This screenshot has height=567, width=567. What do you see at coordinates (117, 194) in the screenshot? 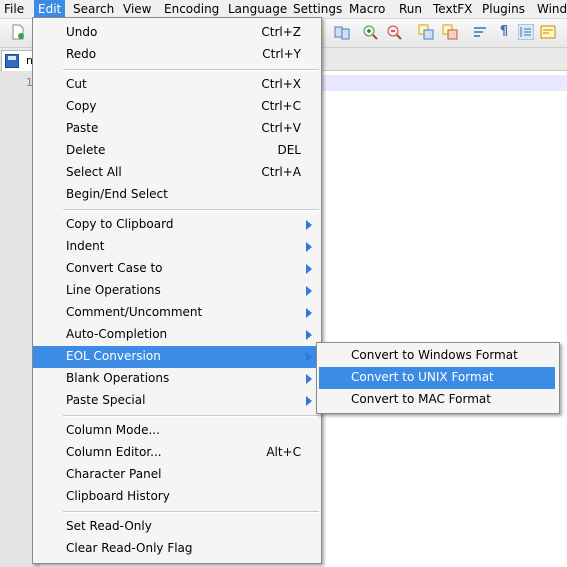
I see `menu-item-label: Begin/End Select` at bounding box center [117, 194].